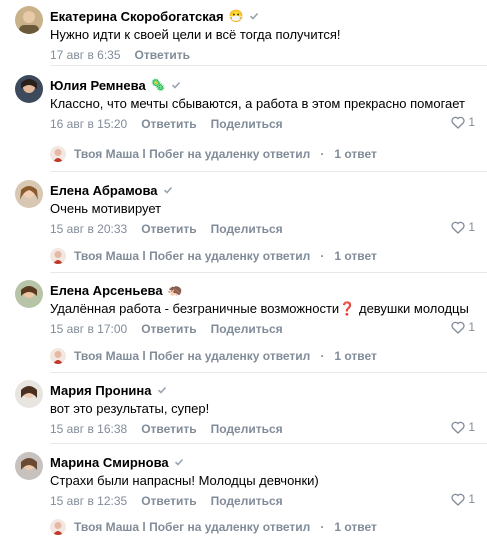 Image resolution: width=487 pixels, height=546 pixels. What do you see at coordinates (106, 290) in the screenshot?
I see `author-name: Елена Арсеньева` at bounding box center [106, 290].